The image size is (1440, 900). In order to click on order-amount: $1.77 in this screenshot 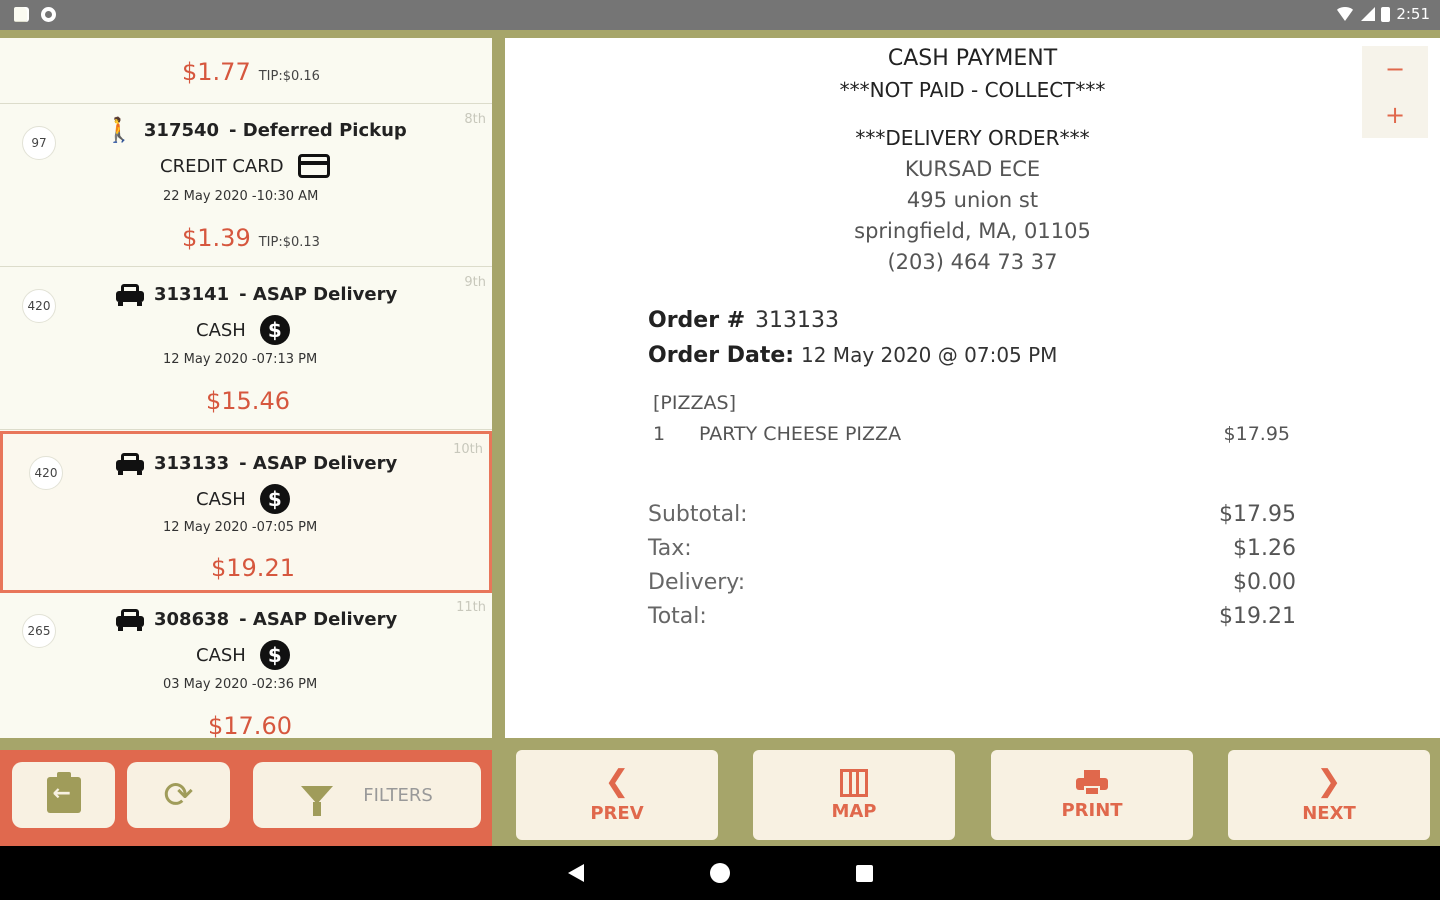, I will do `click(216, 72)`.